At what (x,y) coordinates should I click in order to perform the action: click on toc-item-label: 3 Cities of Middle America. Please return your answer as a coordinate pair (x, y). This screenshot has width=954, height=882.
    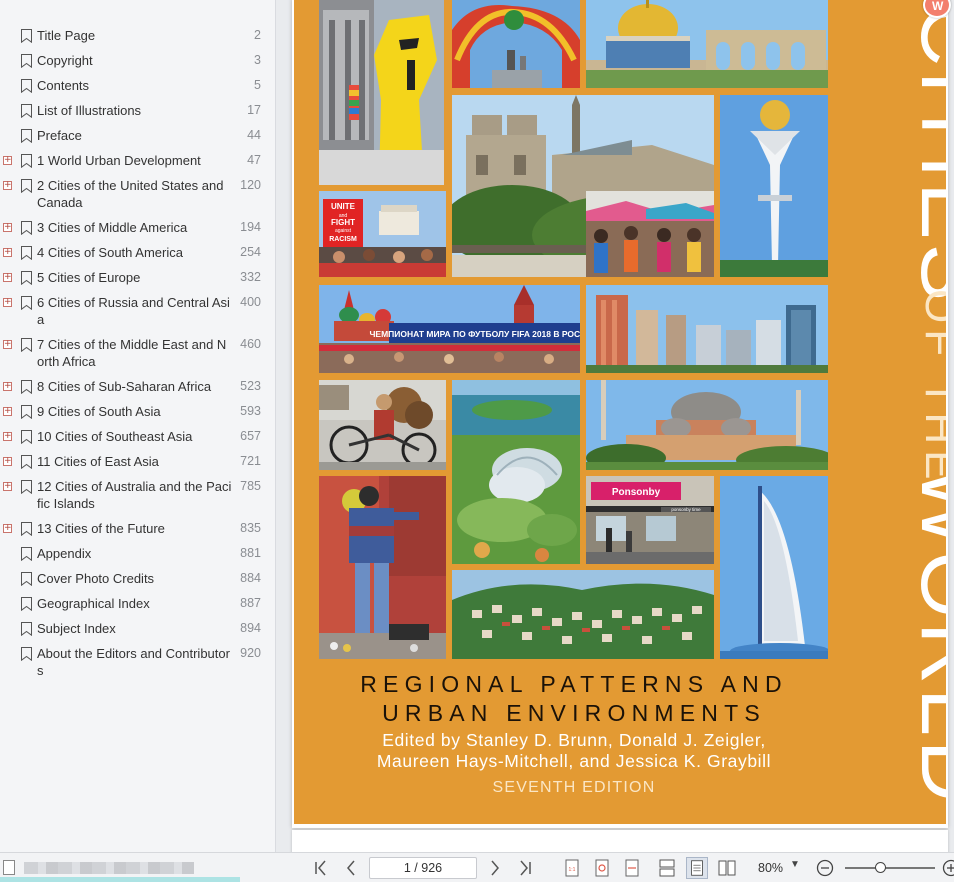
    Looking at the image, I should click on (112, 227).